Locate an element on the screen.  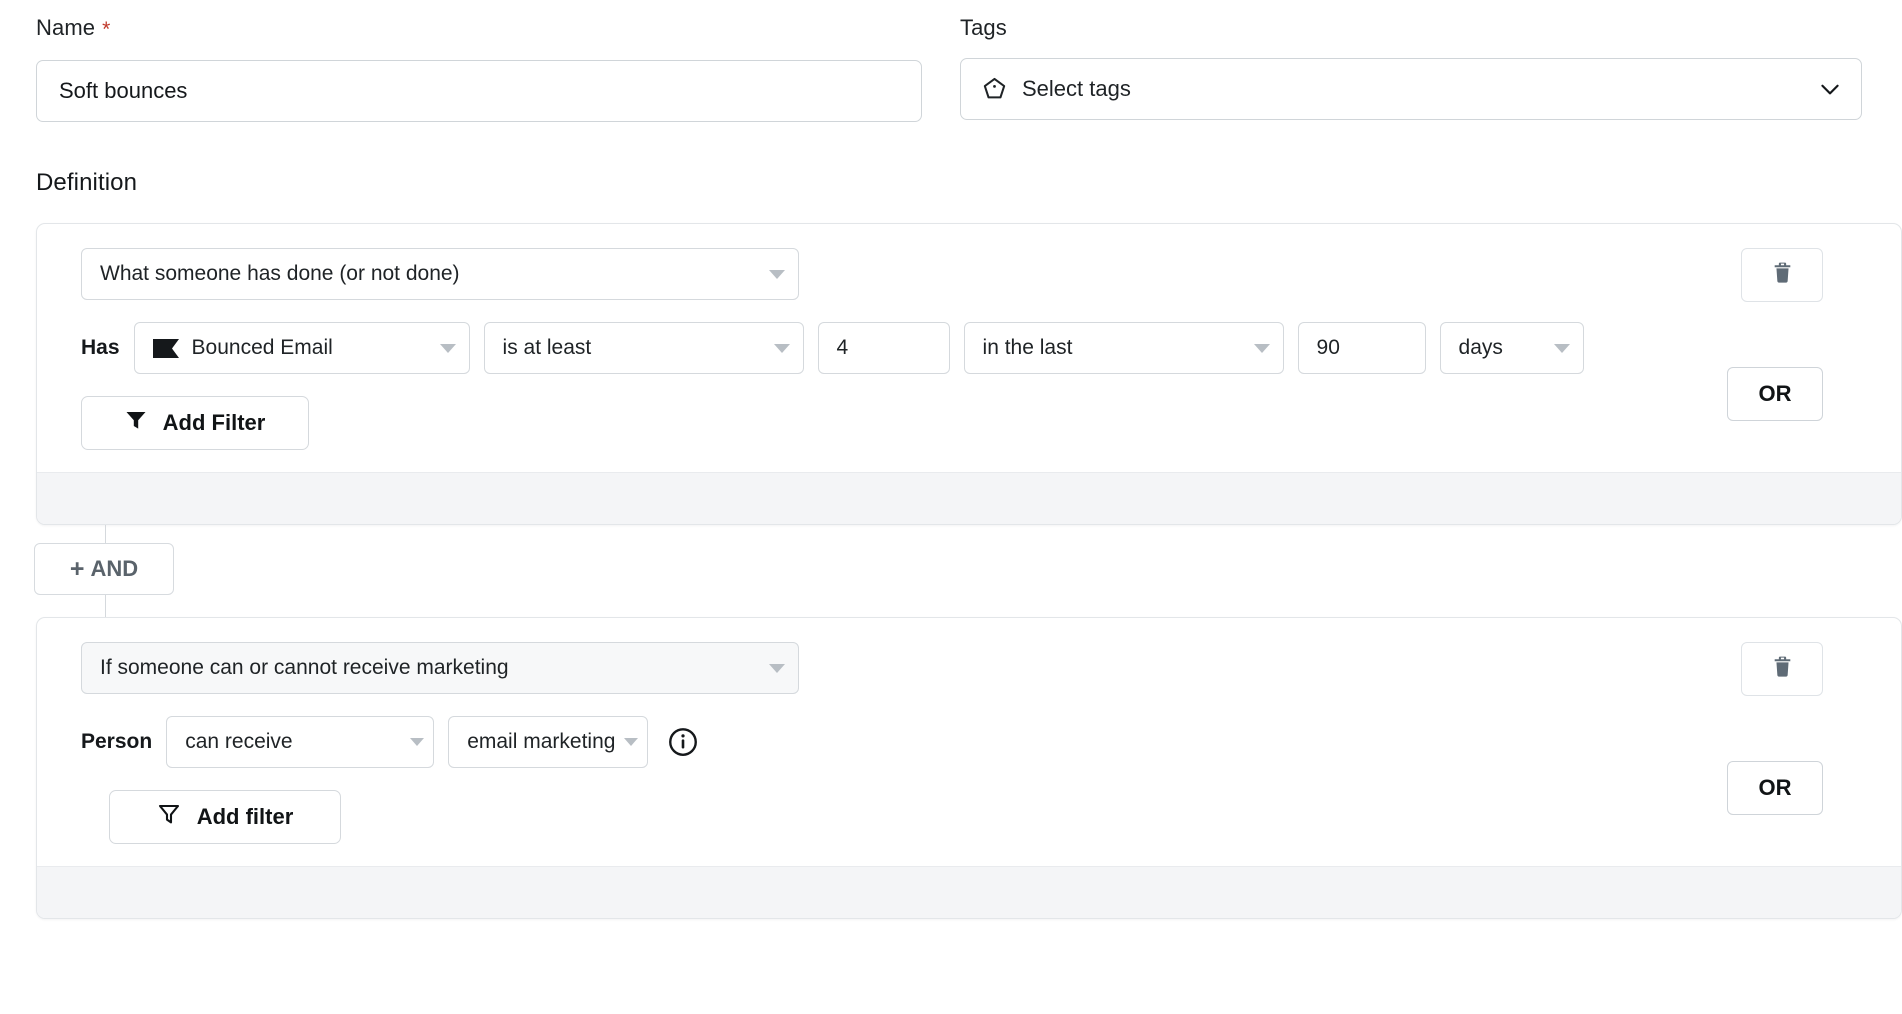
top-form-row: Name * Tags Select tags is located at coordinates (951, 61).